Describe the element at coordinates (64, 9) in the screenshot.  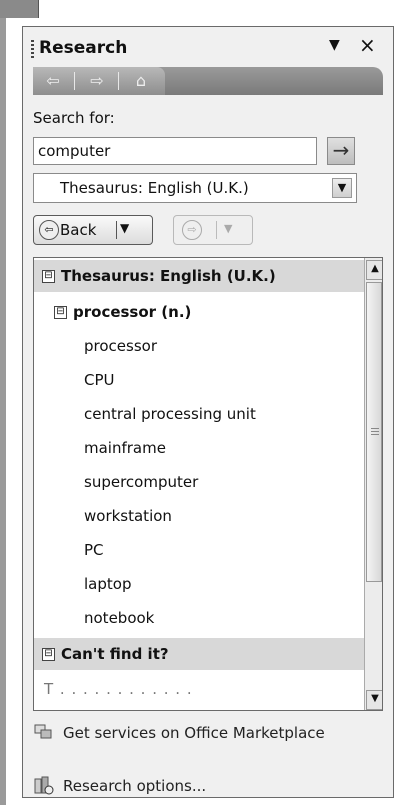
I see `window-edge-light` at that location.